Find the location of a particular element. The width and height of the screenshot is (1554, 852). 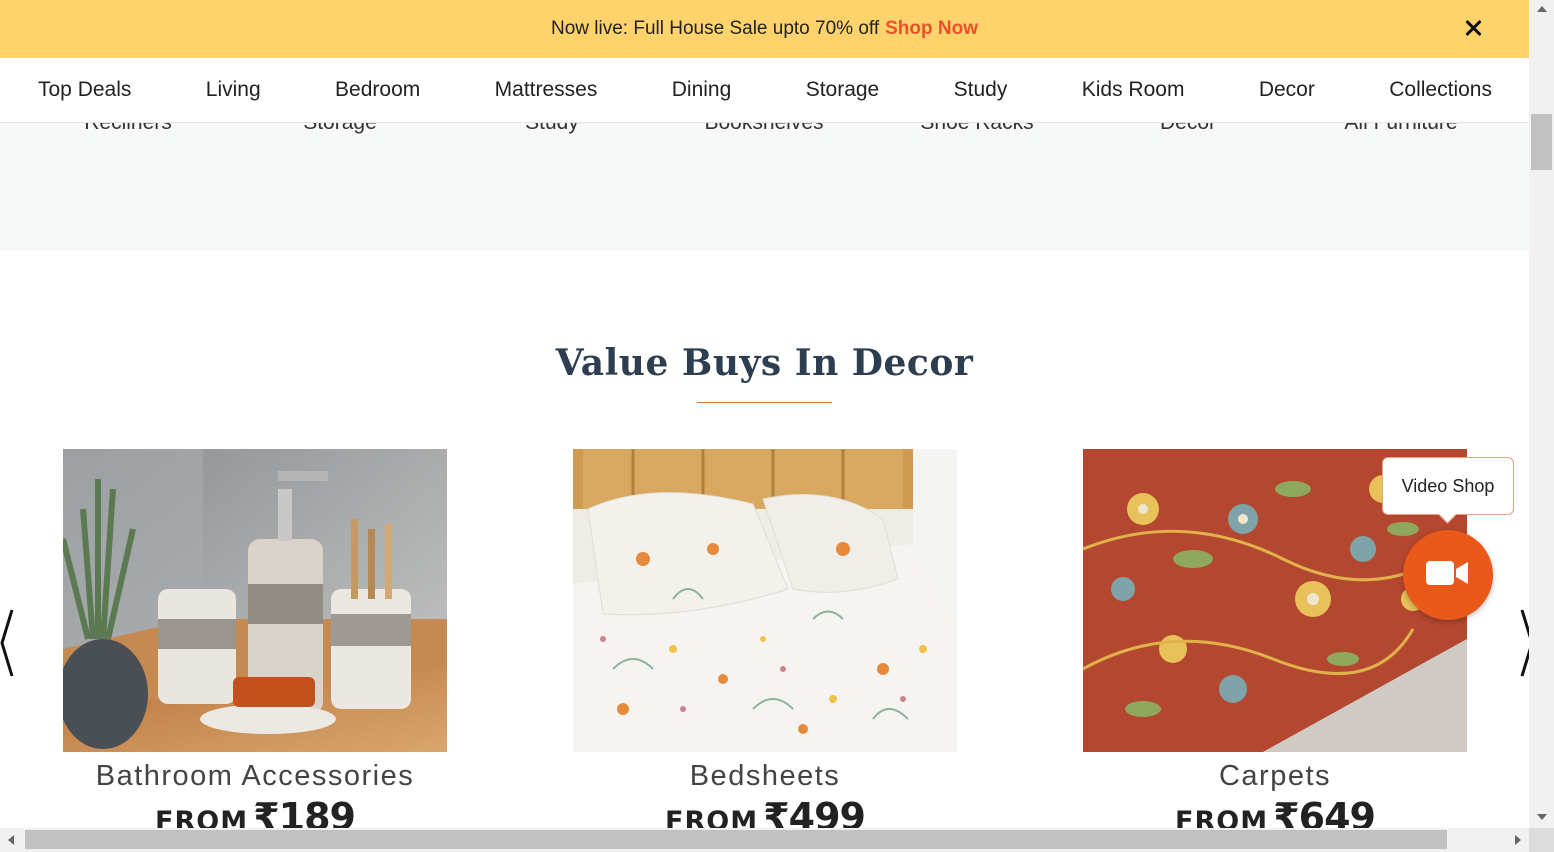

subcategory-shoe-racks: Shoe Racks is located at coordinates (976, 129).